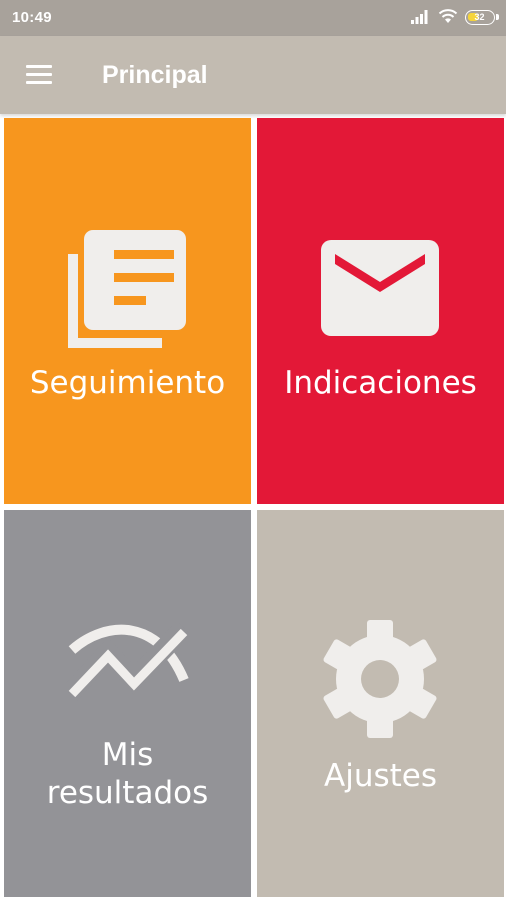  What do you see at coordinates (39, 75) in the screenshot?
I see `hamburger-menu-icon` at bounding box center [39, 75].